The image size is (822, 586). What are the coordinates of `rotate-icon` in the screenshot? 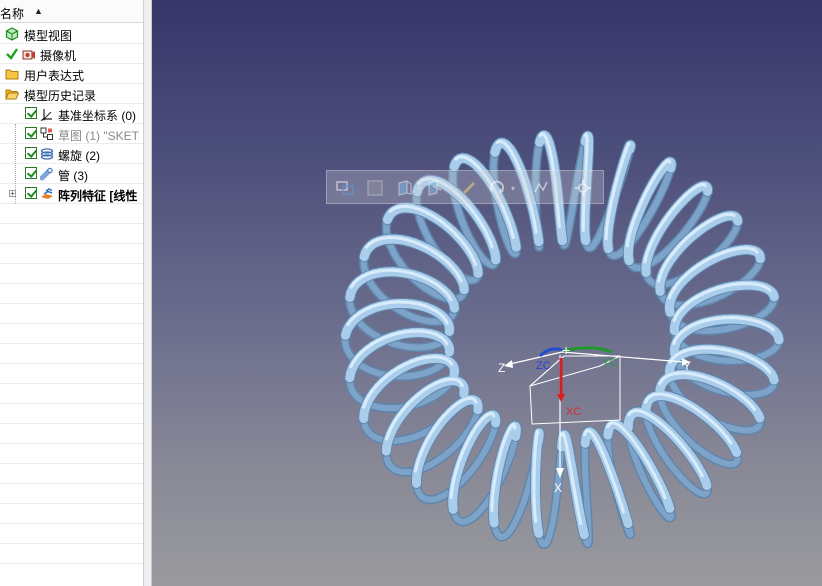 It's located at (497, 188).